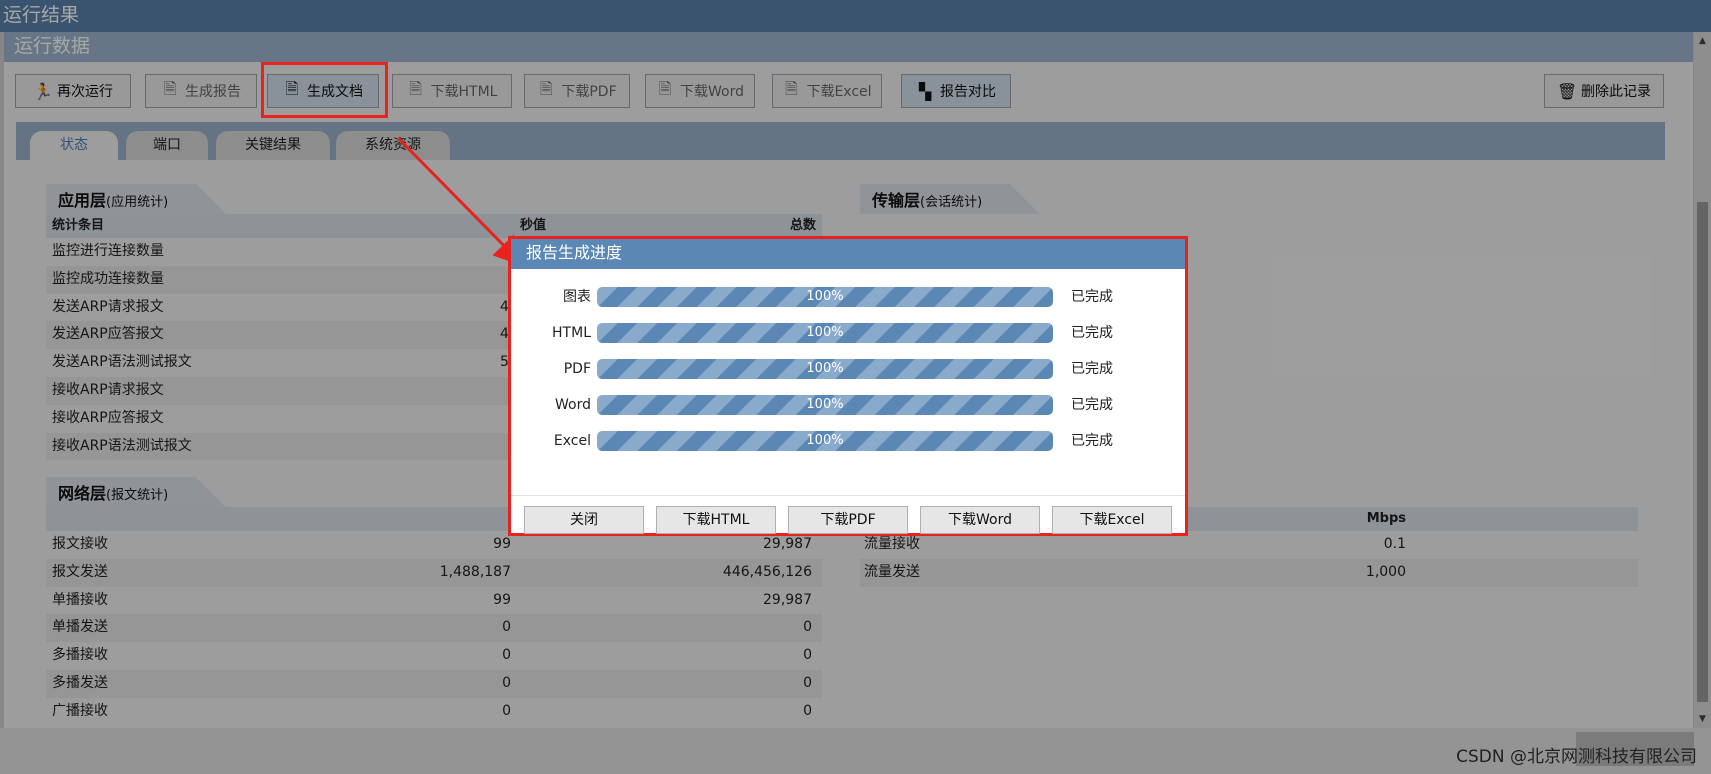 The height and width of the screenshot is (774, 1711). Describe the element at coordinates (980, 520) in the screenshot. I see `dialog-download-word-button: 下载Word` at that location.